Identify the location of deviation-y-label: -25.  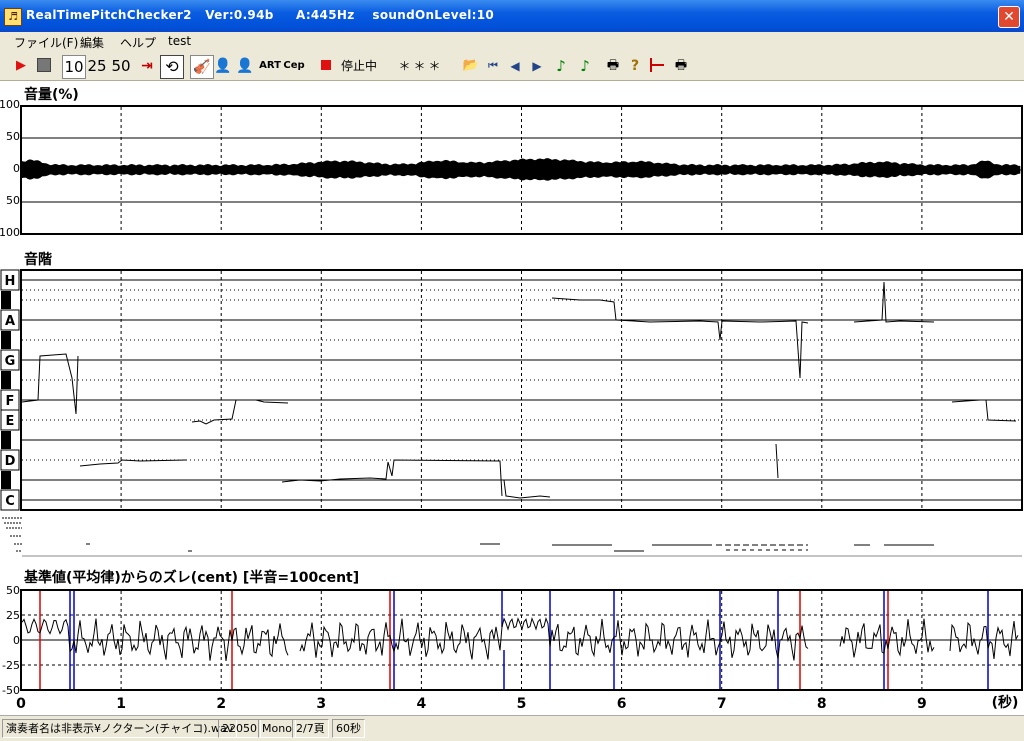
(11, 665).